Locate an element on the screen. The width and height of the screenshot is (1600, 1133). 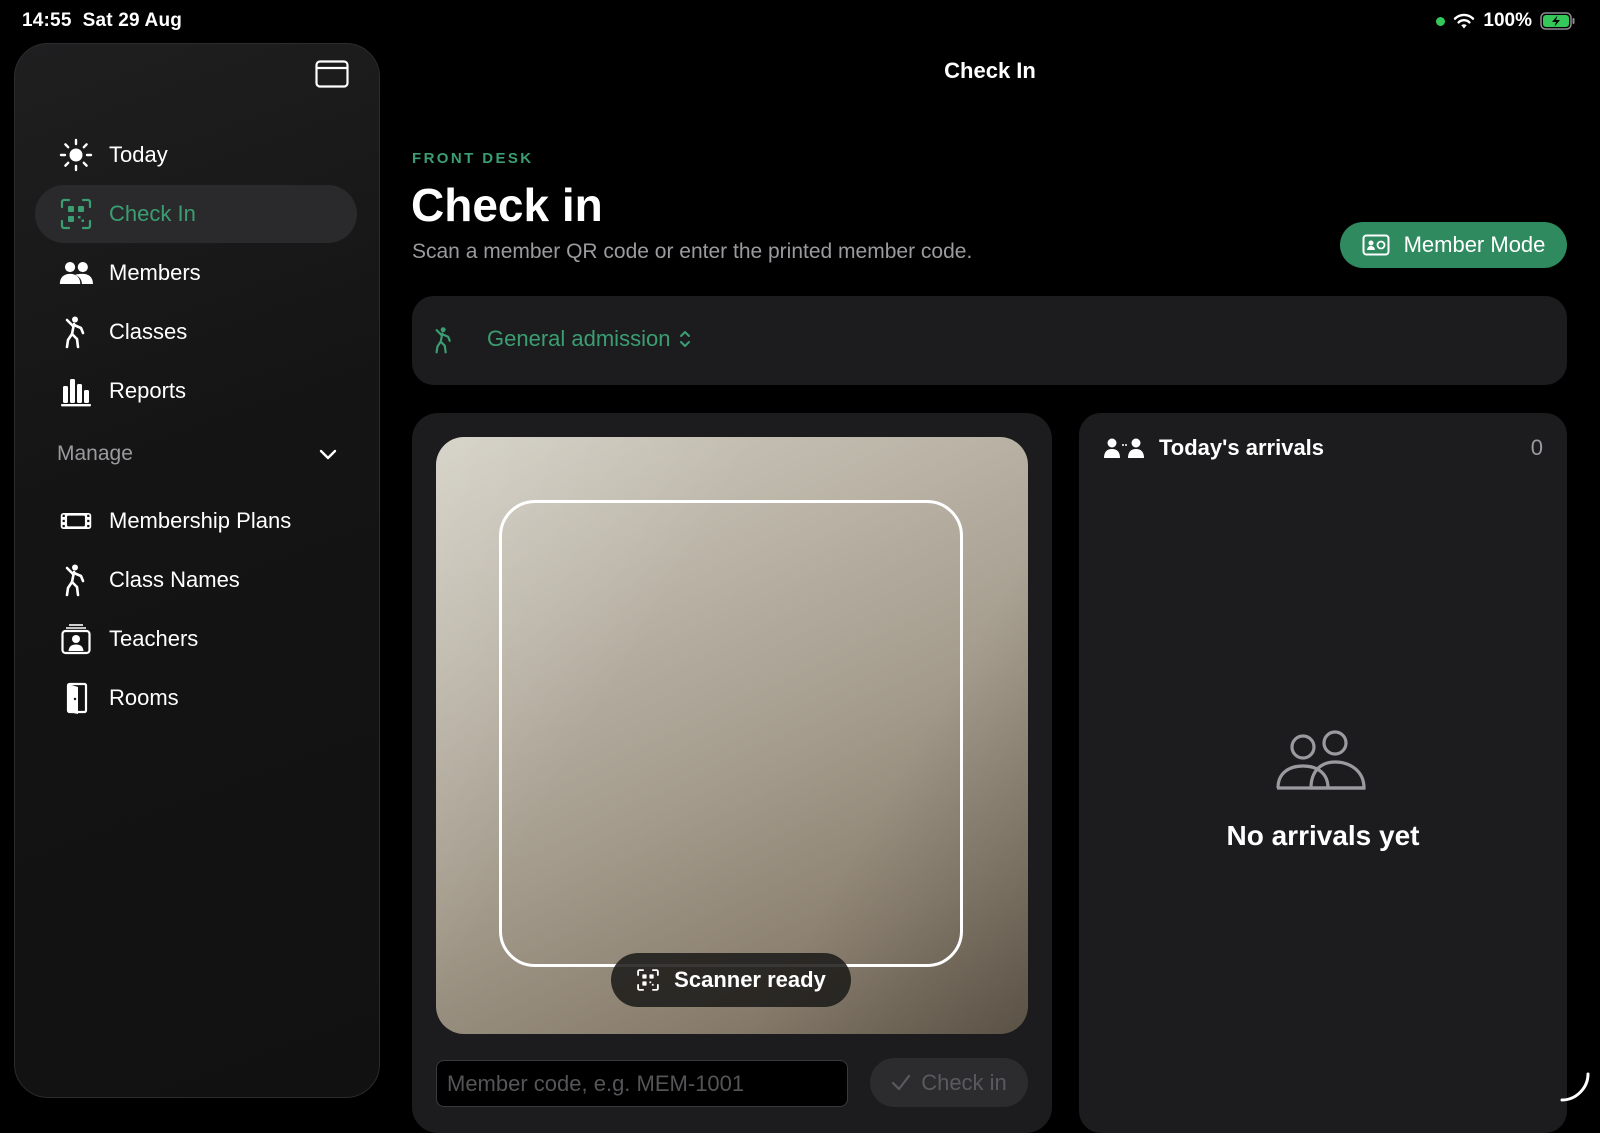
bar-chart-icon is located at coordinates (76, 391).